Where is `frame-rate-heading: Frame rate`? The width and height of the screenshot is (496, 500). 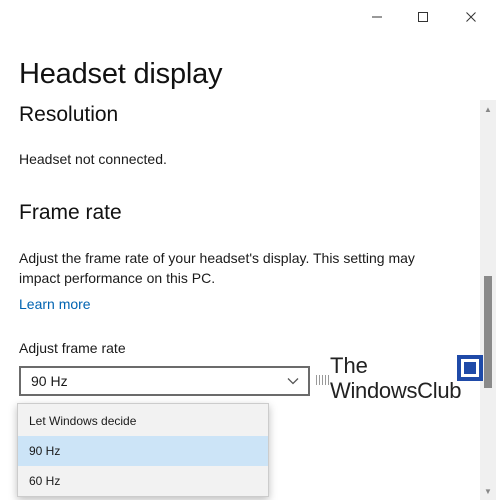 frame-rate-heading: Frame rate is located at coordinates (70, 212).